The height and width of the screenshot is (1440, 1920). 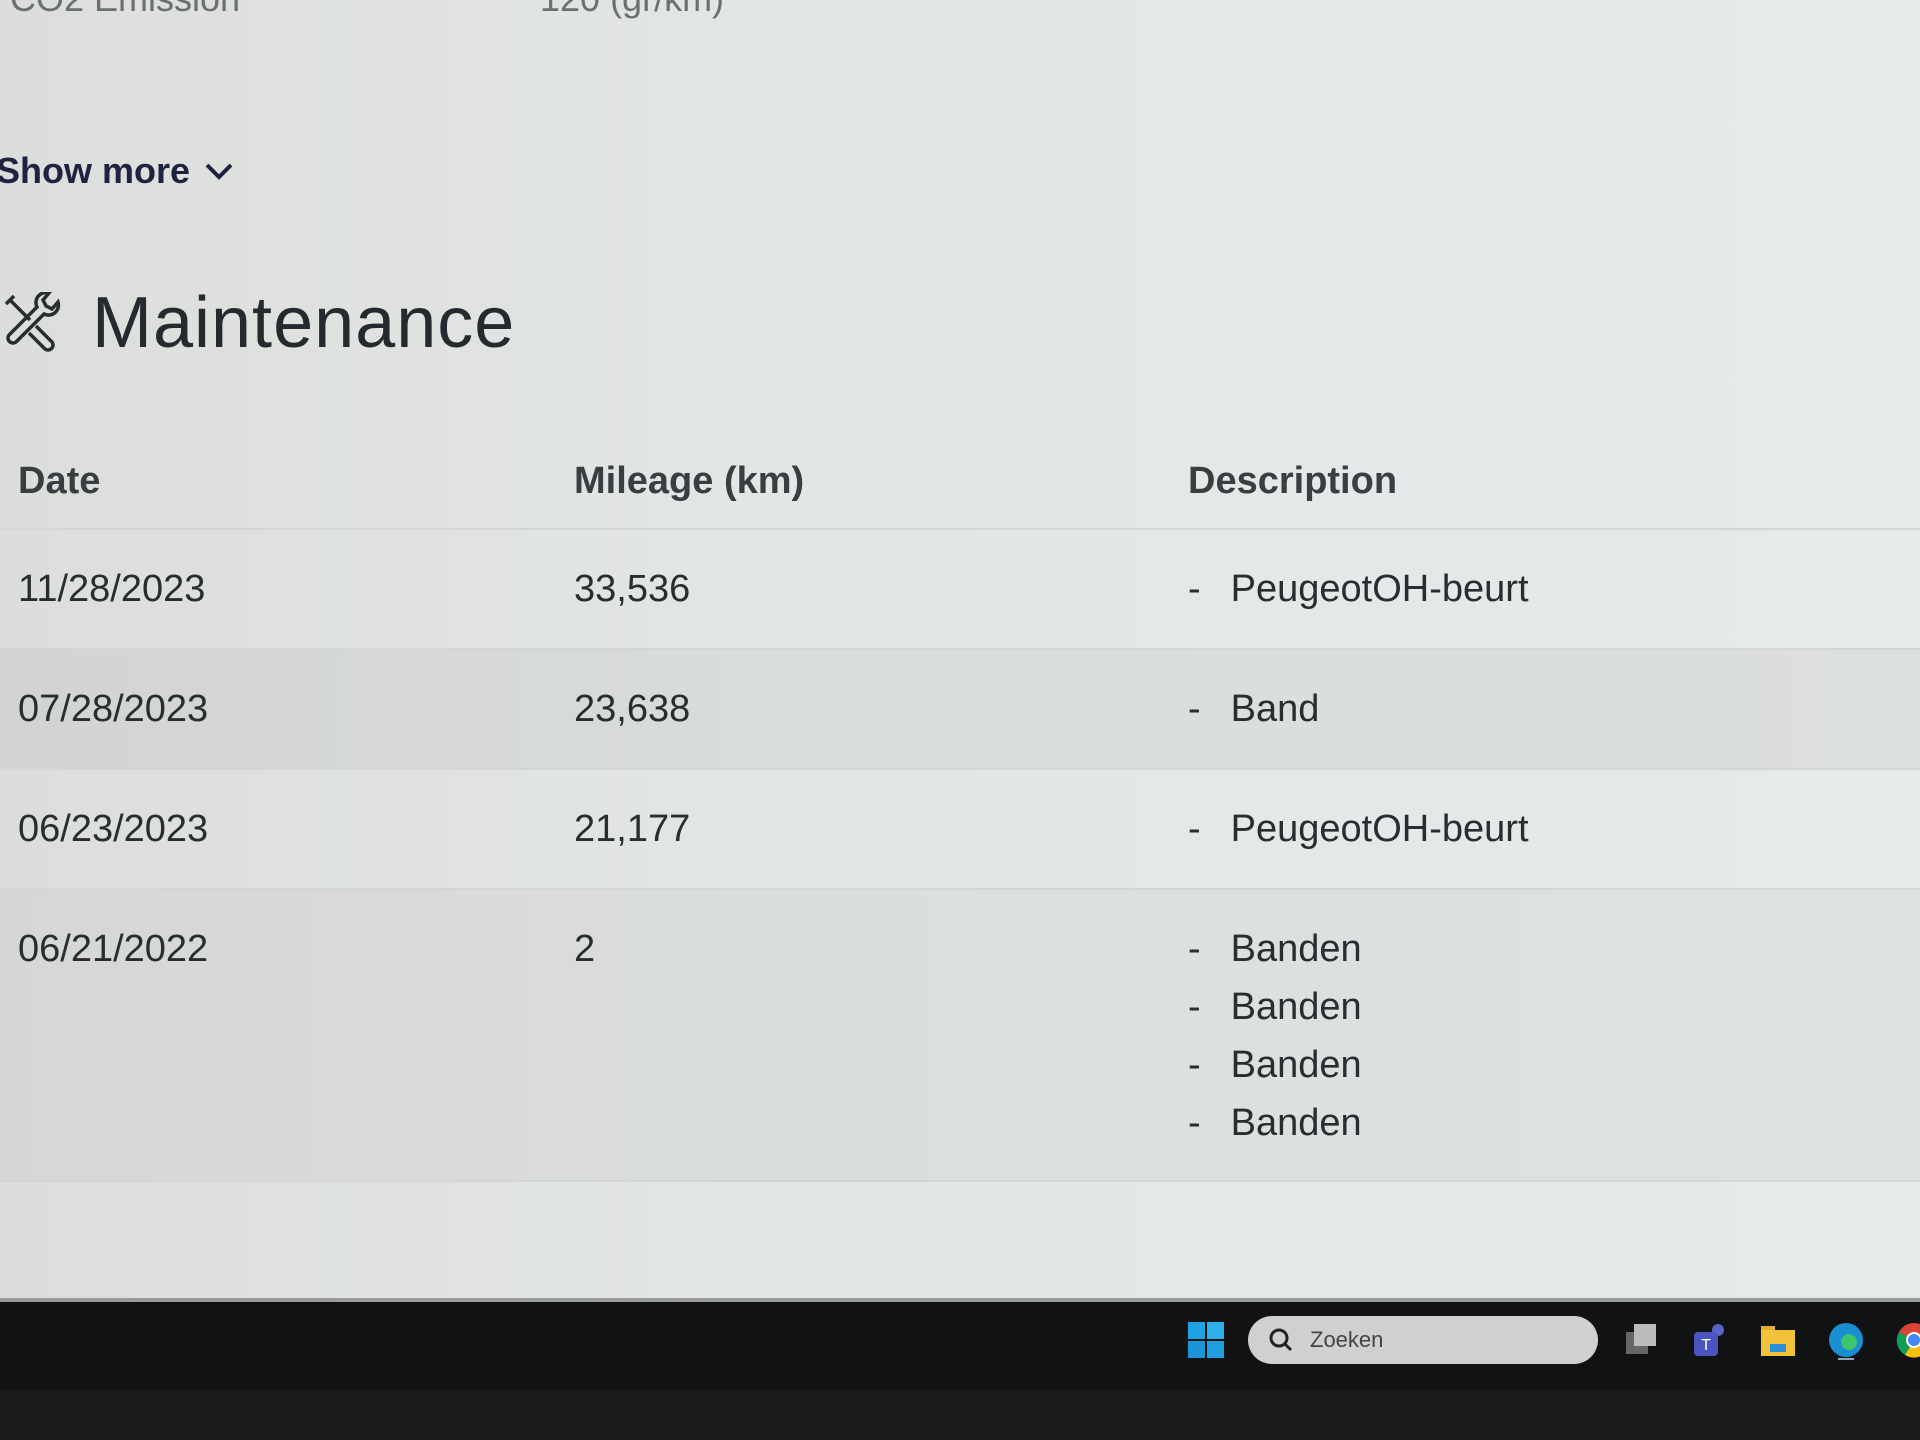 What do you see at coordinates (1706, 1345) in the screenshot?
I see `svg-text: T` at bounding box center [1706, 1345].